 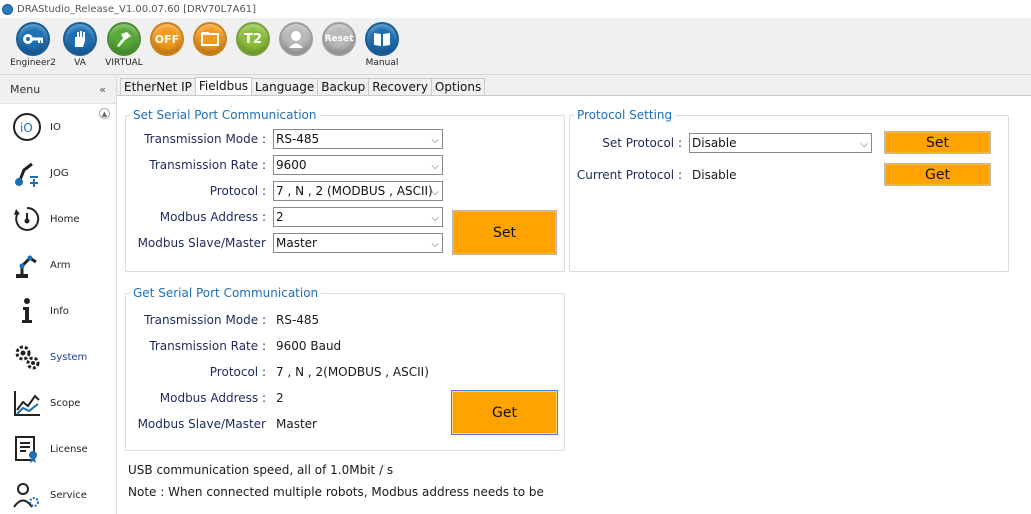 I want to click on get-serial-button: Get, so click(x=504, y=412).